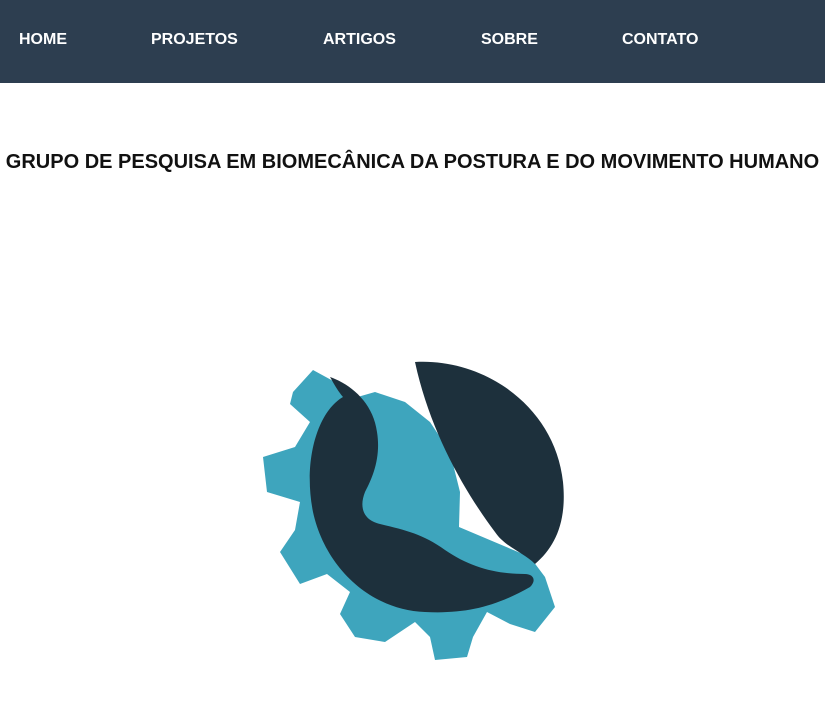 The height and width of the screenshot is (709, 825). What do you see at coordinates (660, 39) in the screenshot?
I see `nav-link-contato: CONTATO` at bounding box center [660, 39].